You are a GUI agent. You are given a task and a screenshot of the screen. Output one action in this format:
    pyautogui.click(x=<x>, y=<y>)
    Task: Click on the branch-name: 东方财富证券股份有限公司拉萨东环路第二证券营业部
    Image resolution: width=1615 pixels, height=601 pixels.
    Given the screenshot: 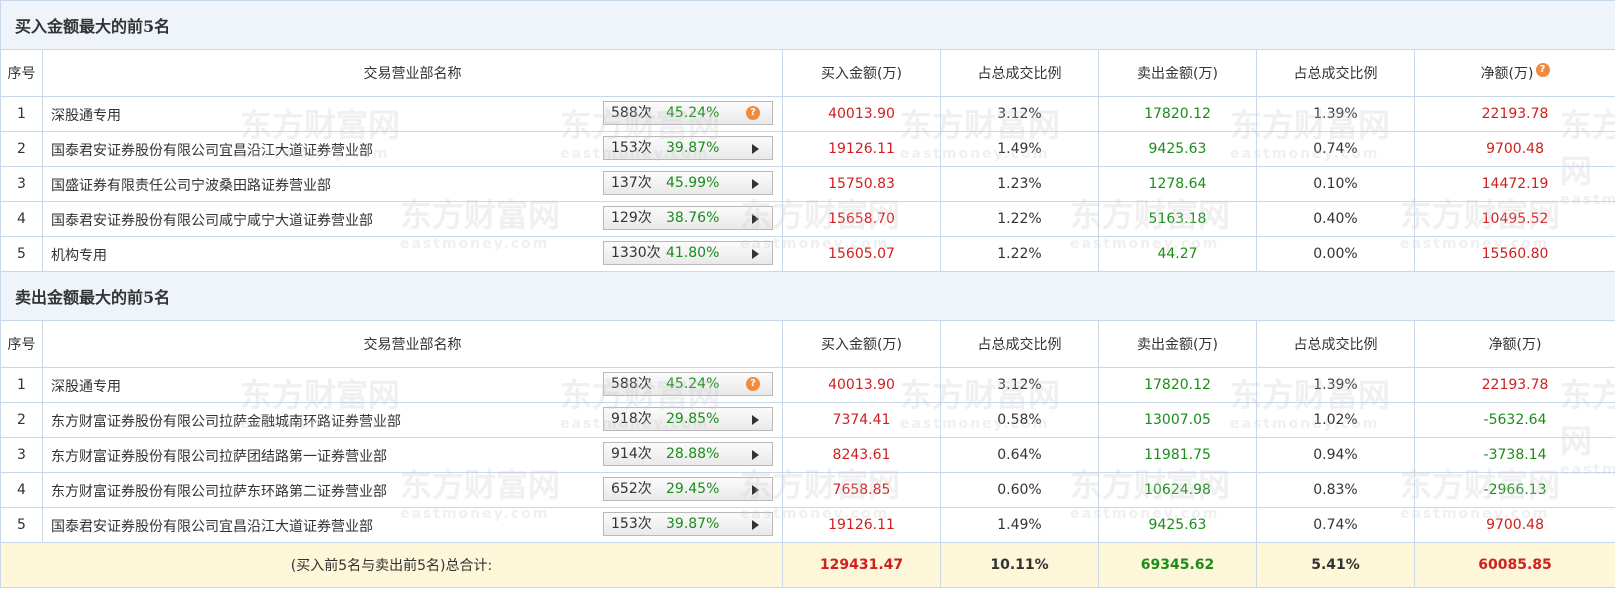 What is the action you would take?
    pyautogui.click(x=219, y=491)
    